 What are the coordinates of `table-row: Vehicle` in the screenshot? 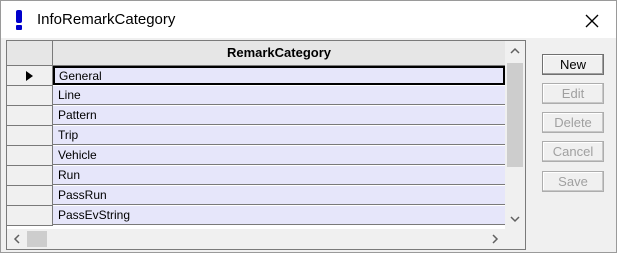 It's located at (256, 156).